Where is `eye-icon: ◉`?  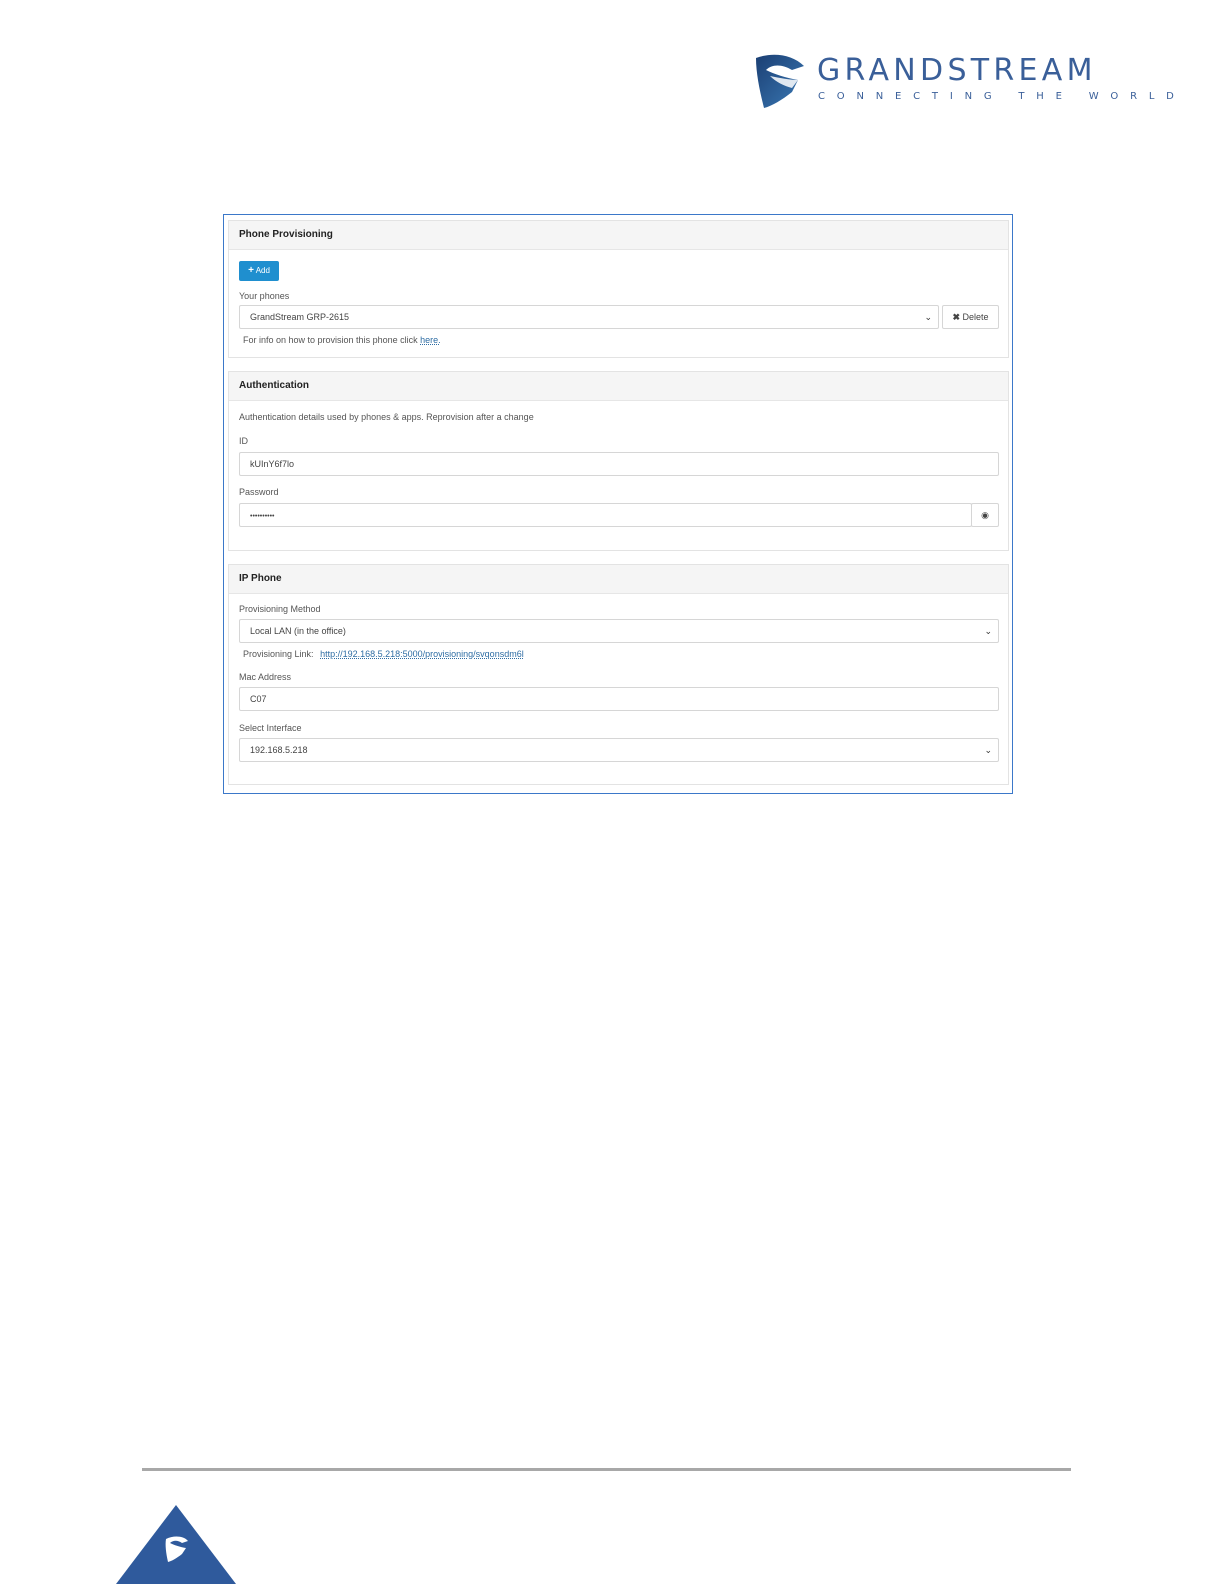
eye-icon: ◉ is located at coordinates (985, 515).